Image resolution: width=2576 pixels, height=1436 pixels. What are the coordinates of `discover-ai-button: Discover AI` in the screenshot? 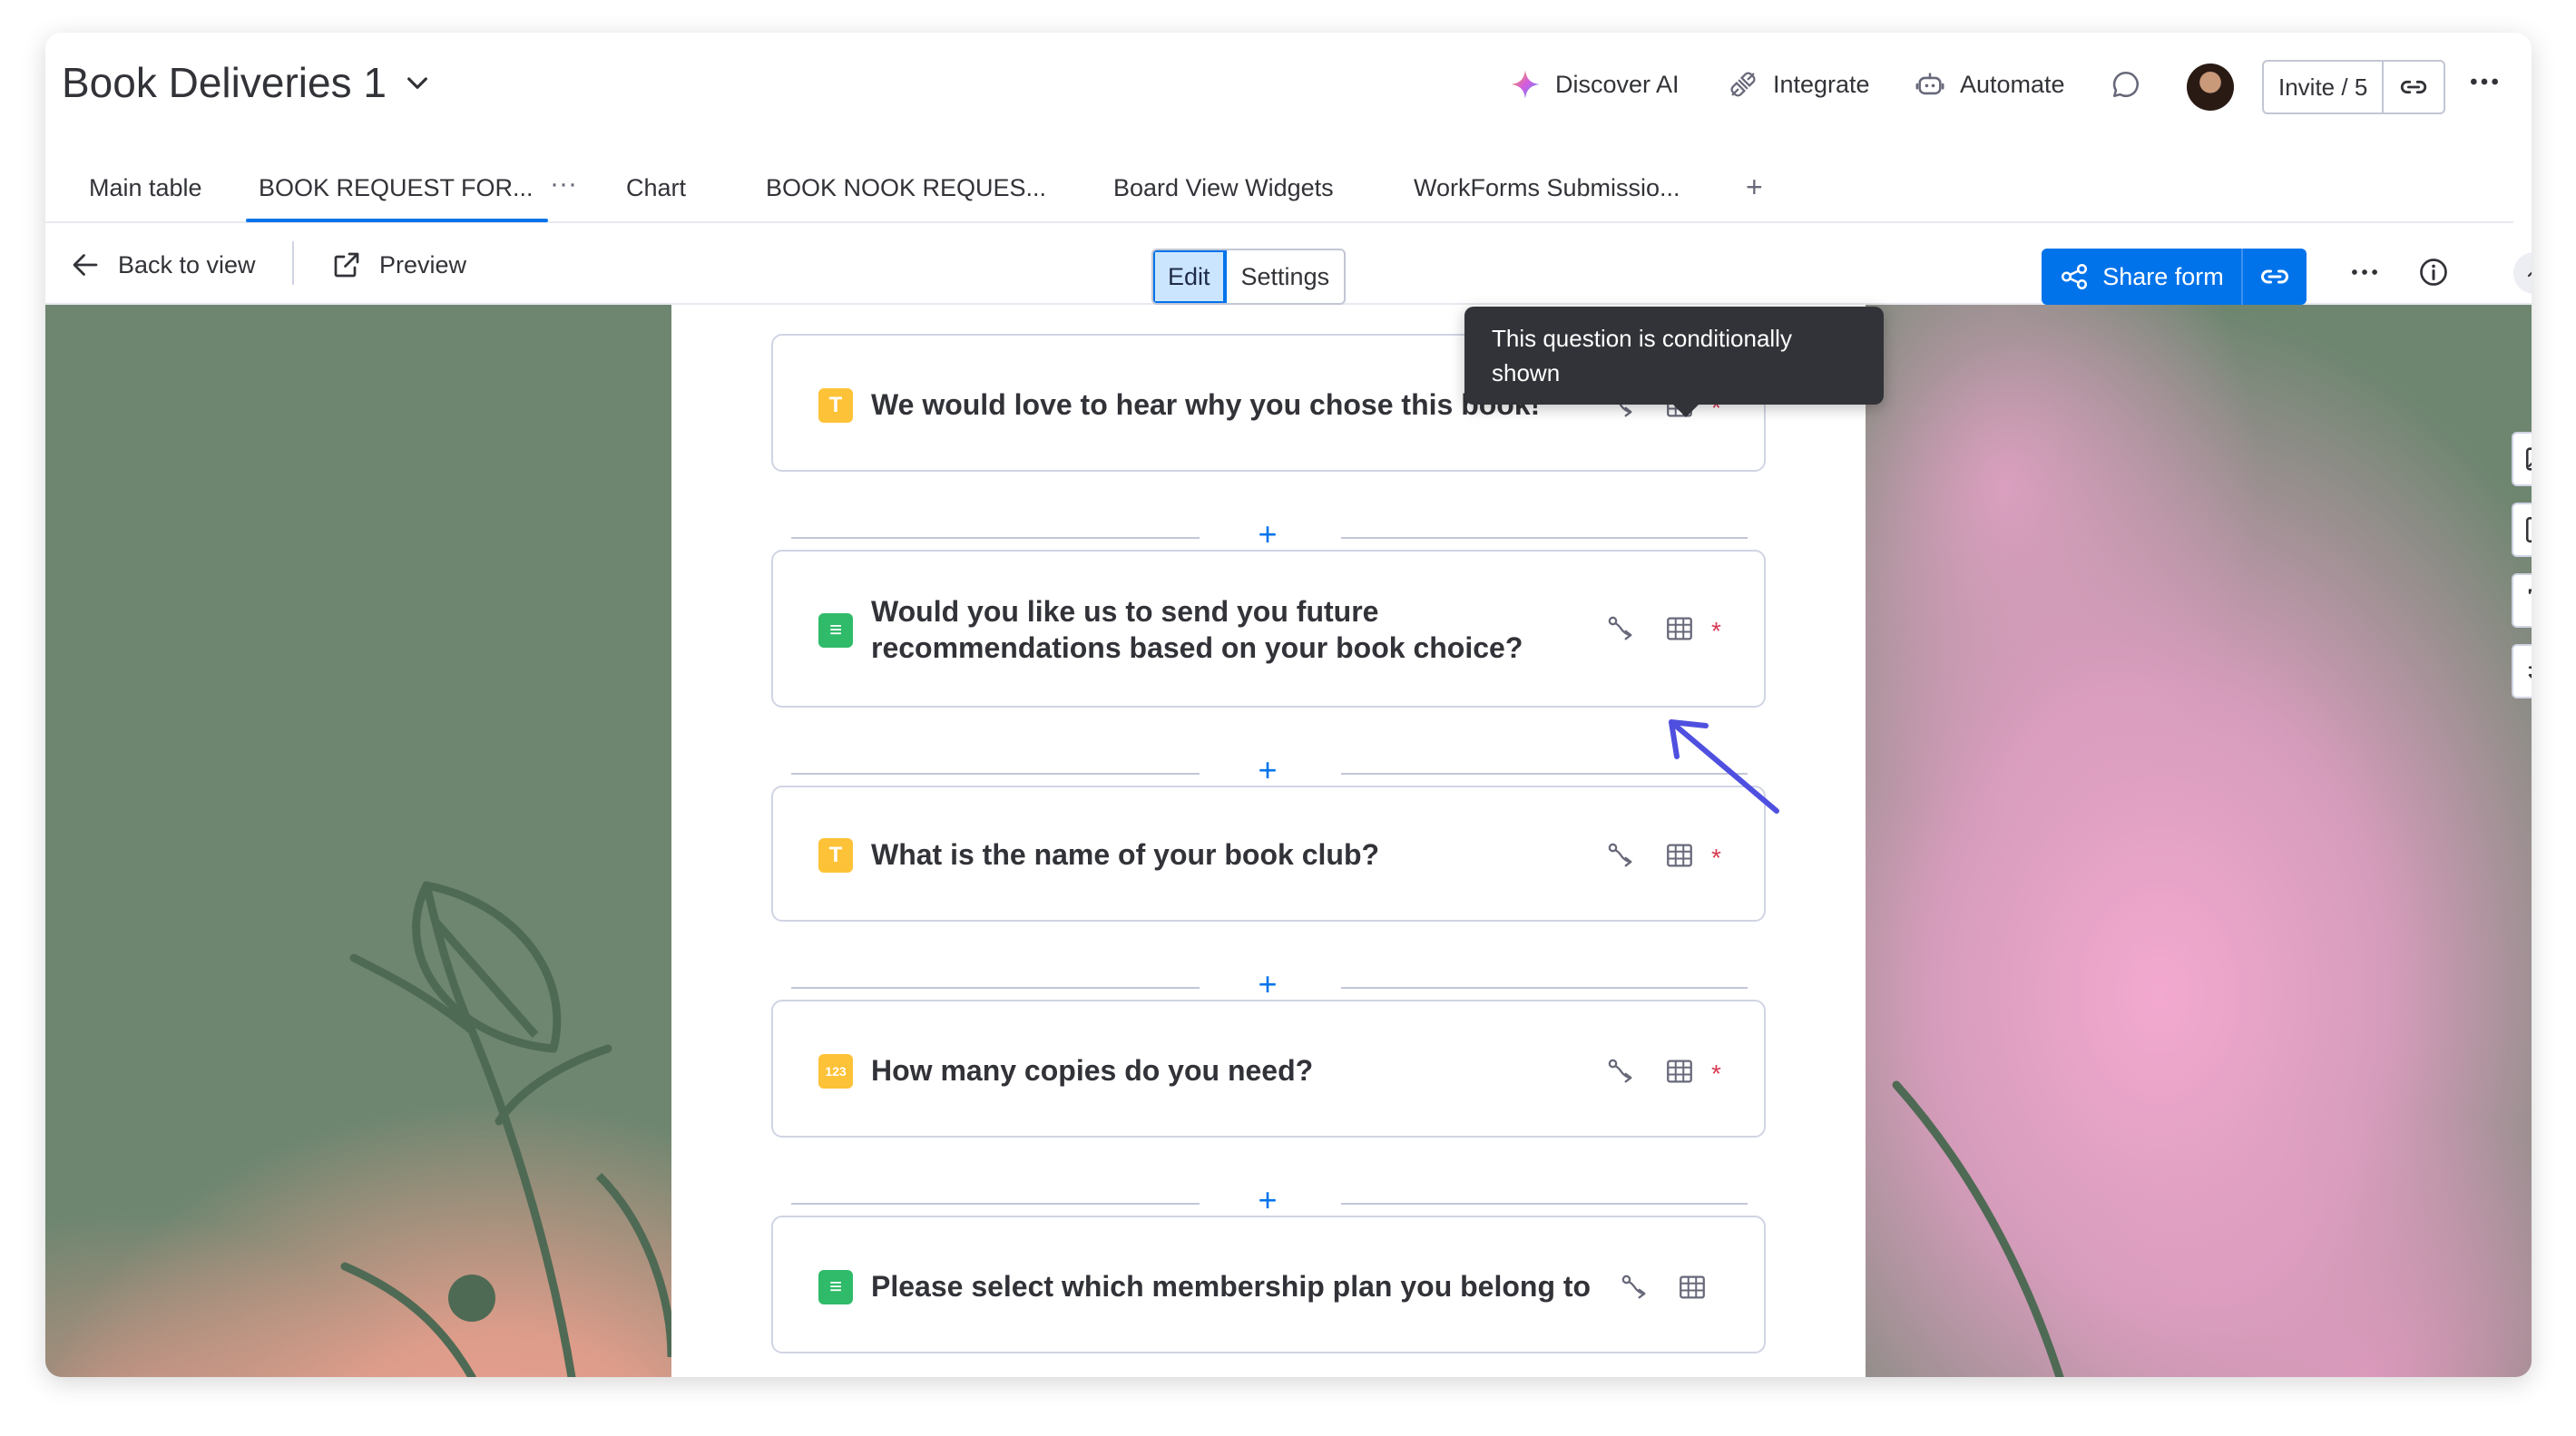 It's located at (1595, 84).